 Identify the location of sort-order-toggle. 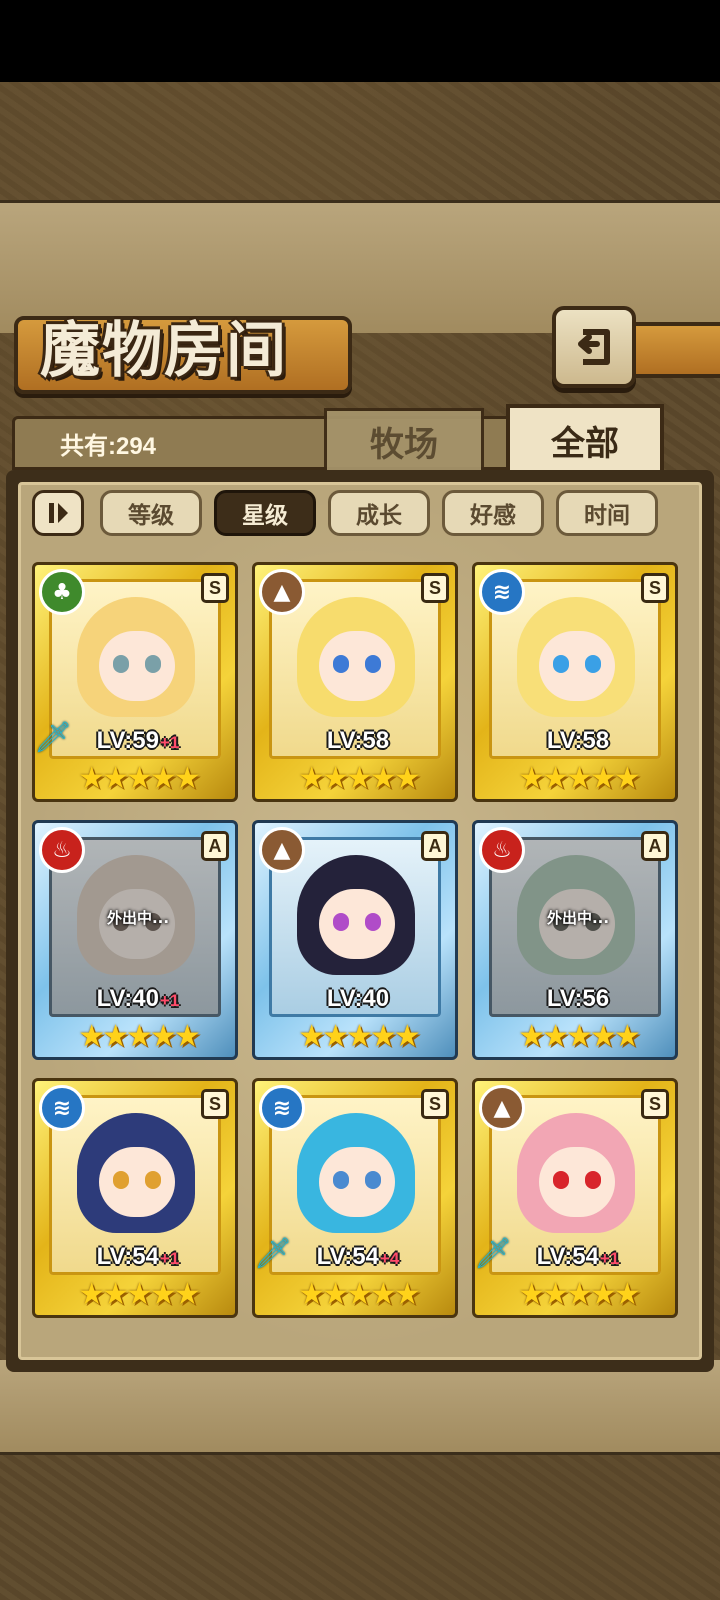
(58, 513).